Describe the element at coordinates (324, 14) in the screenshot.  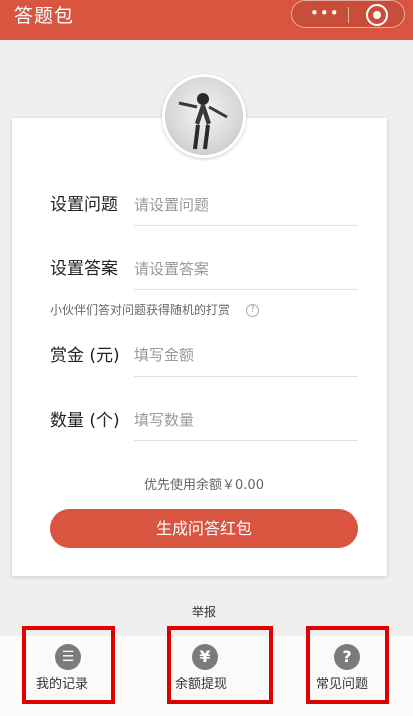
I see `more-options-icon: •••` at that location.